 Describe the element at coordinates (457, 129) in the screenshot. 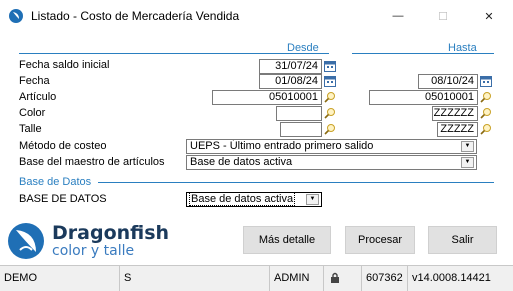

I see `talle-hasta-field: ZZZZZ` at that location.